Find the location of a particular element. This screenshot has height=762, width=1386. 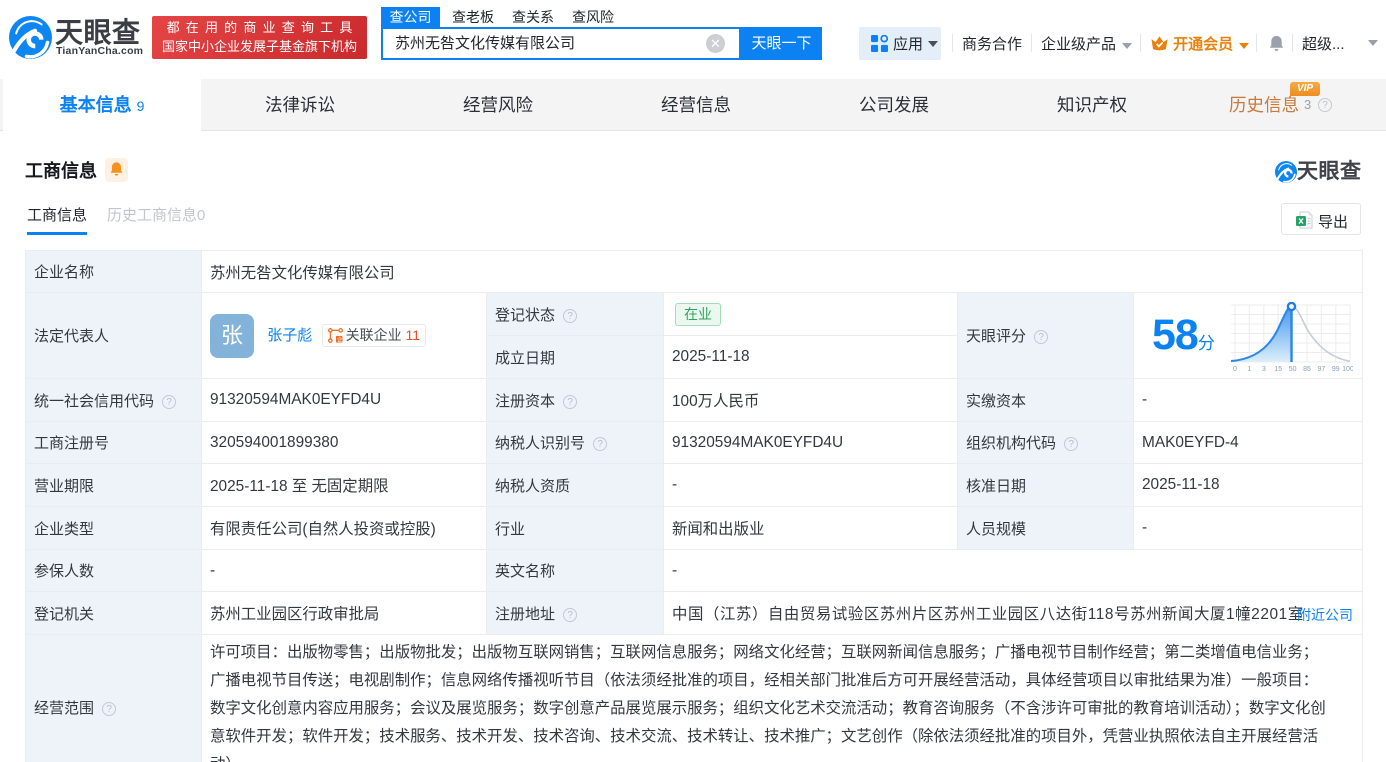

svg-text: 1 is located at coordinates (1249, 369).